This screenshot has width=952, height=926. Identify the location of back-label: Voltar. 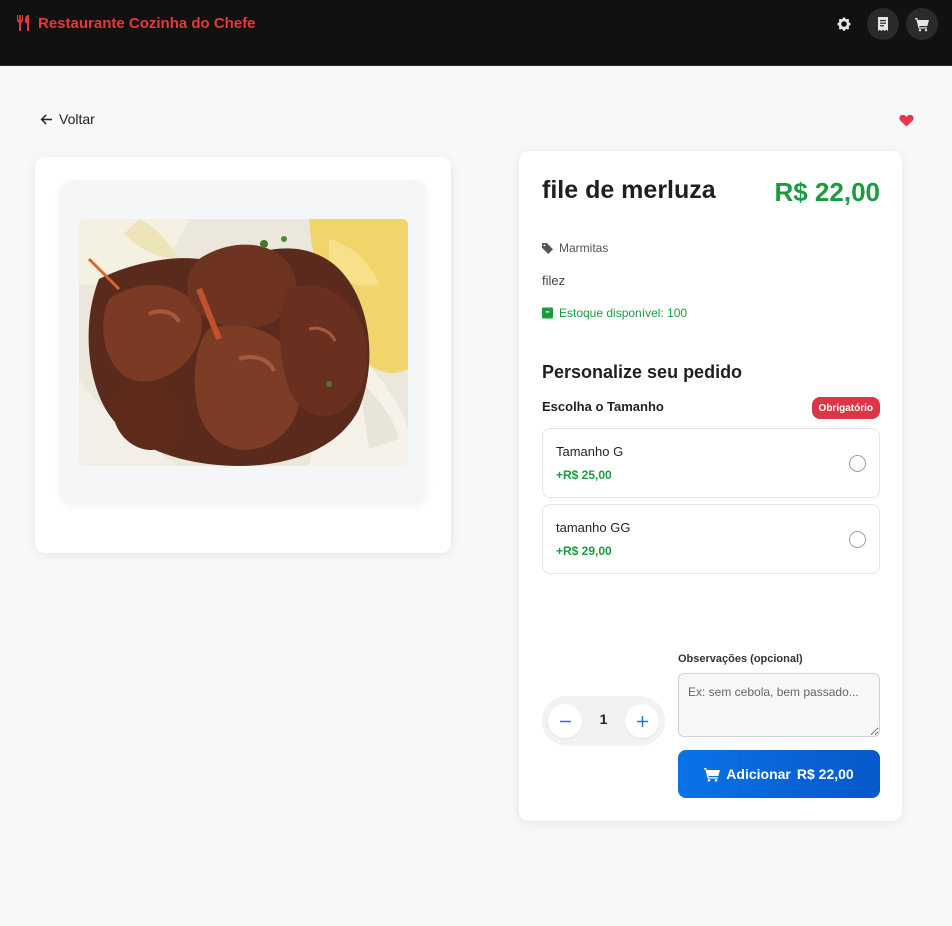
(77, 119).